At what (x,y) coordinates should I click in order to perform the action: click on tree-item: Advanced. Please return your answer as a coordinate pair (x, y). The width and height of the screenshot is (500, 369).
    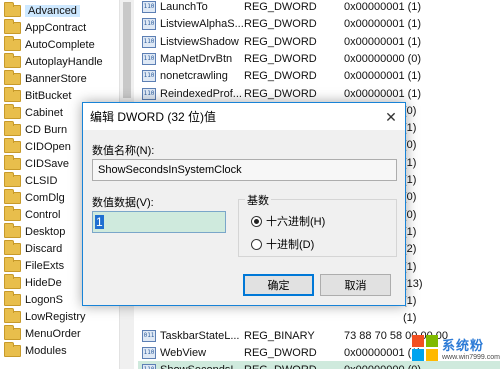
    Looking at the image, I should click on (42, 10).